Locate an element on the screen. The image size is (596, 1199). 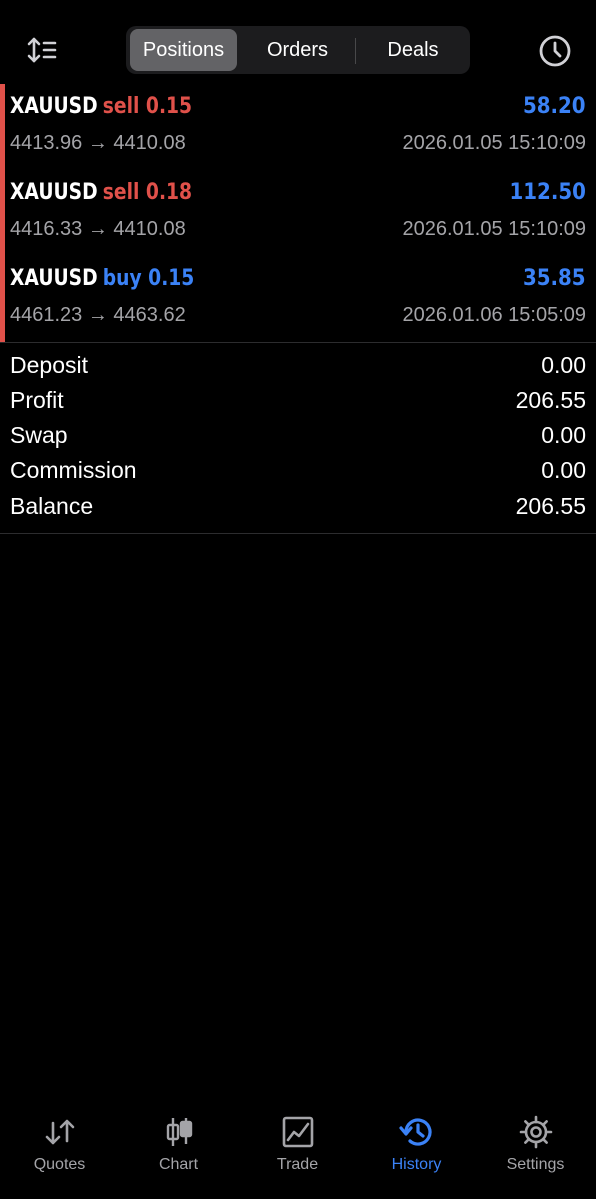
summary-row-swap: Swap 0.00 is located at coordinates (298, 437).